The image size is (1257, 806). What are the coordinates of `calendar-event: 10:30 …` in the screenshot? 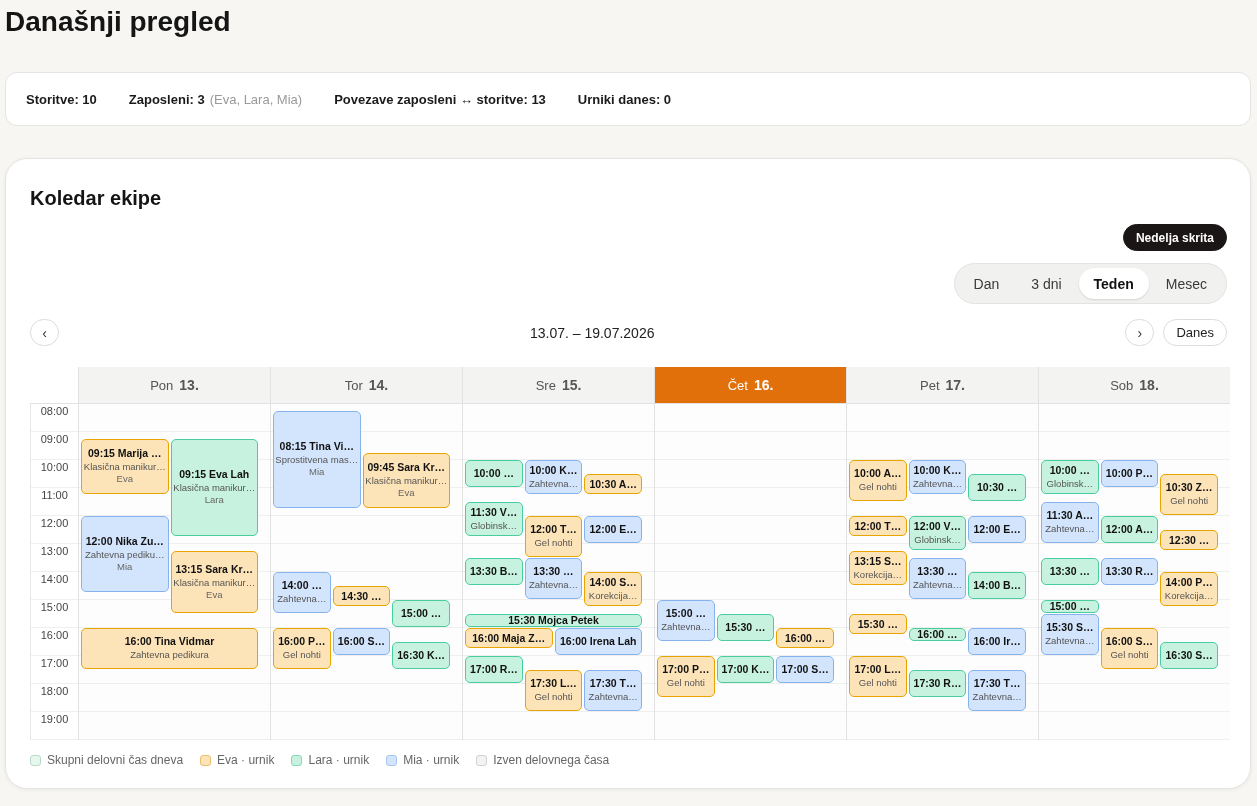 It's located at (997, 487).